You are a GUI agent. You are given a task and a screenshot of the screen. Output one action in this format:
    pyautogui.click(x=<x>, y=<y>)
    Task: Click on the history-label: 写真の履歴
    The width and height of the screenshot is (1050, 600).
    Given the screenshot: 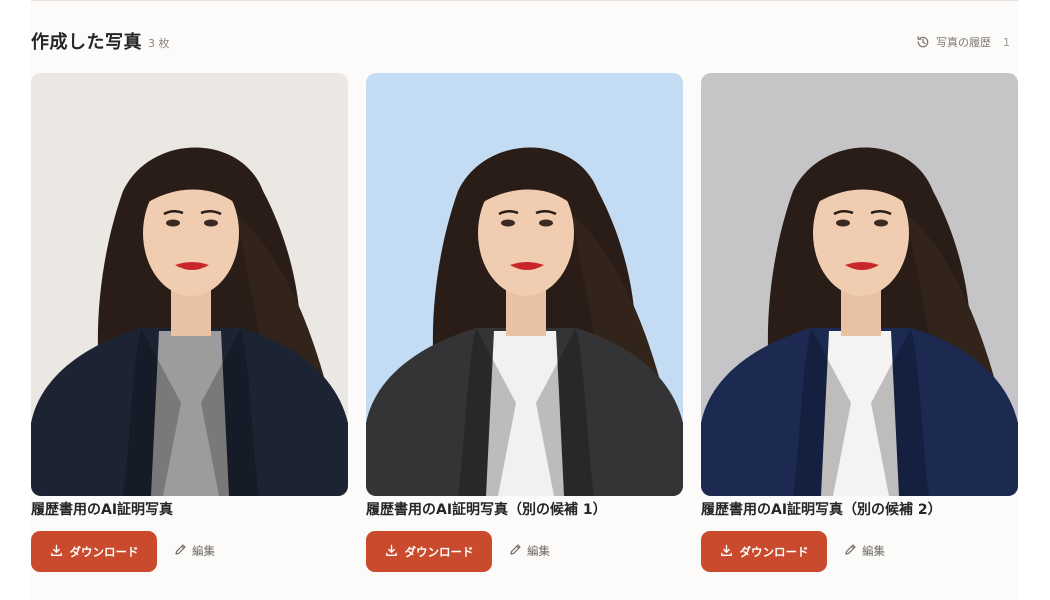 What is the action you would take?
    pyautogui.click(x=963, y=42)
    